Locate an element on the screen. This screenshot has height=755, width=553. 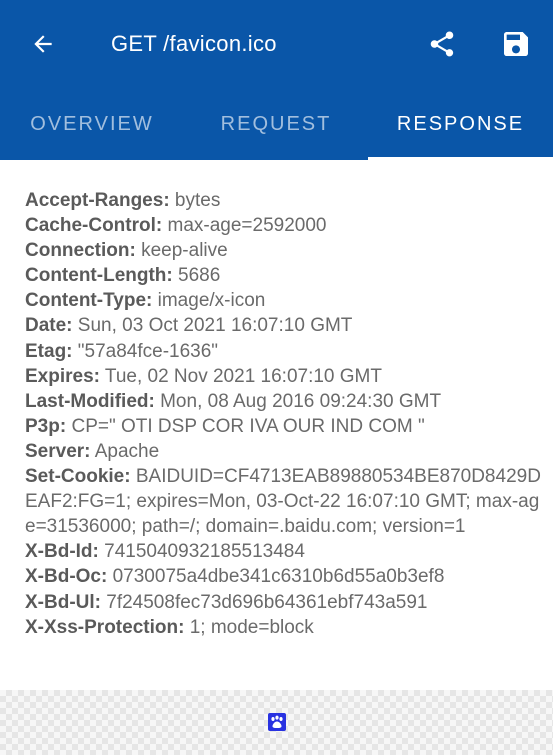
share-button is located at coordinates (442, 44).